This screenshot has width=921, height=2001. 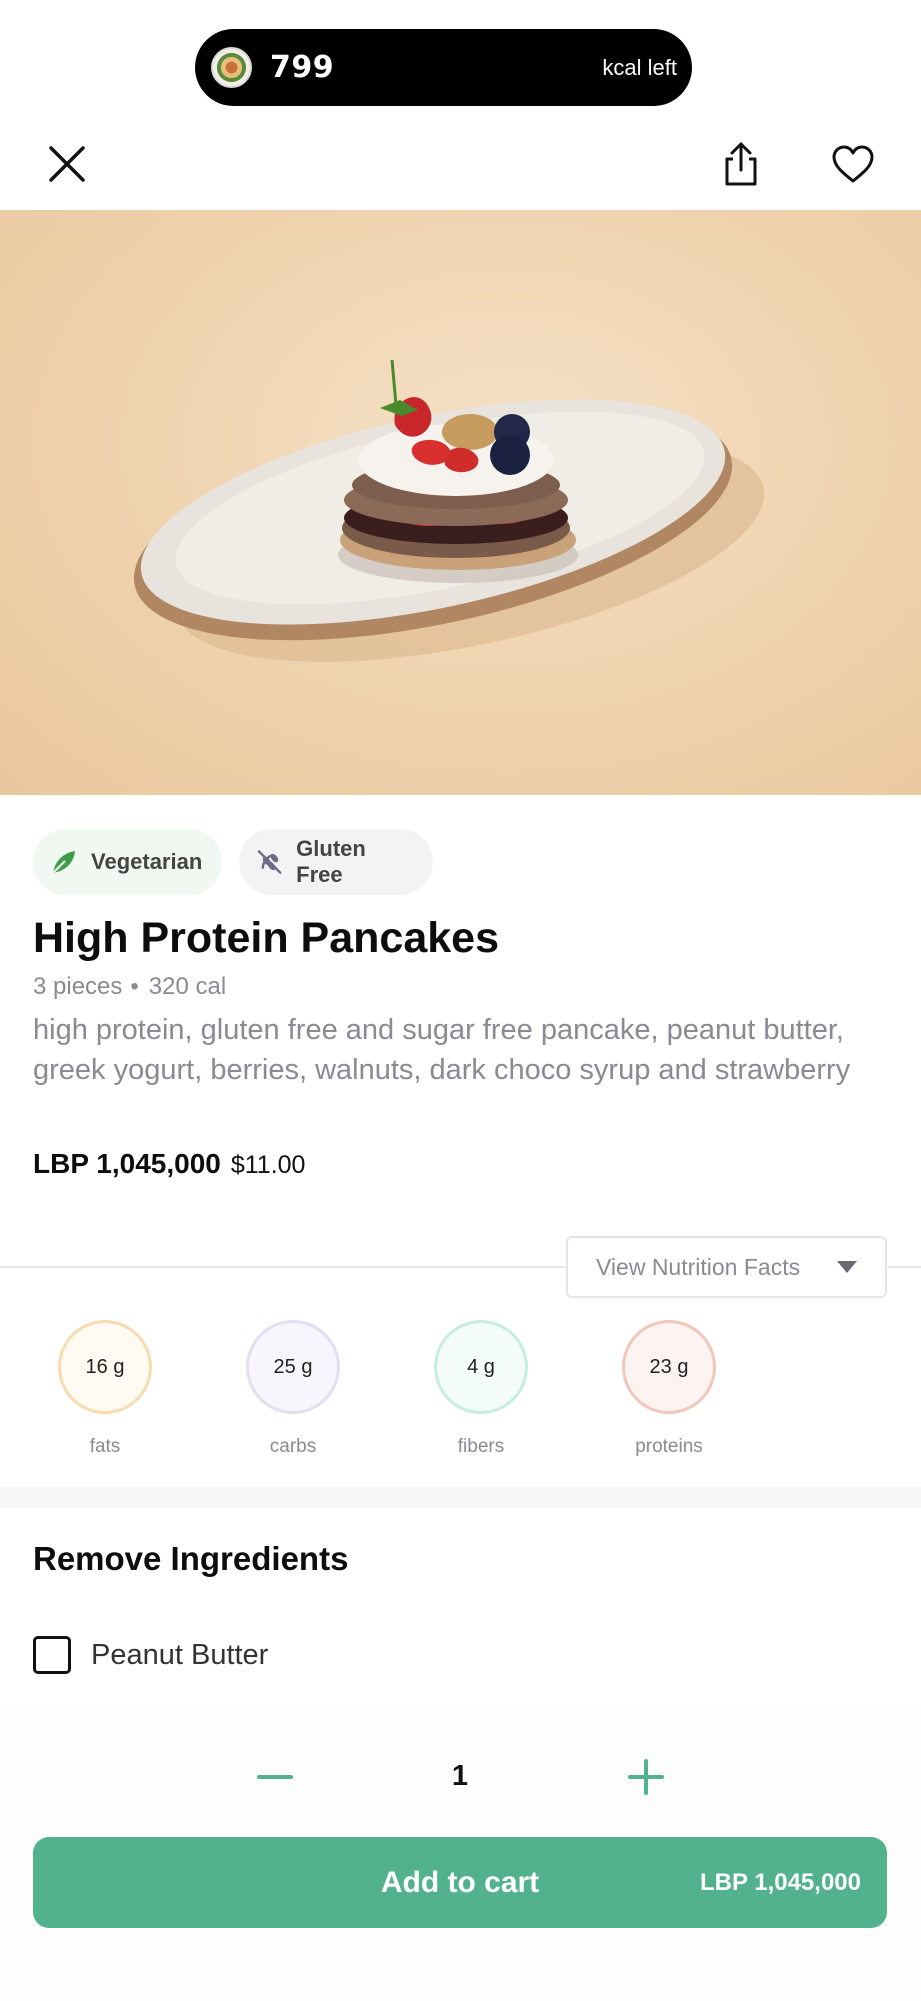 I want to click on ingredient-label: Peanut Butter, so click(x=180, y=1654).